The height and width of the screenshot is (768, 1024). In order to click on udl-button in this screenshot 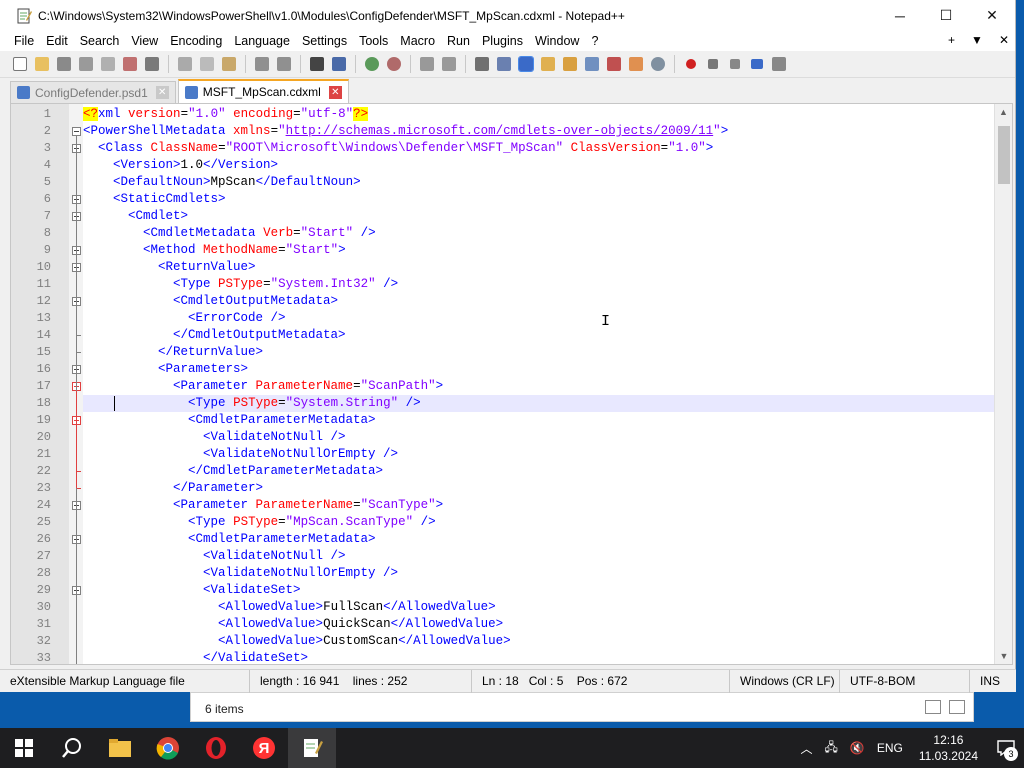, I will do `click(548, 64)`.